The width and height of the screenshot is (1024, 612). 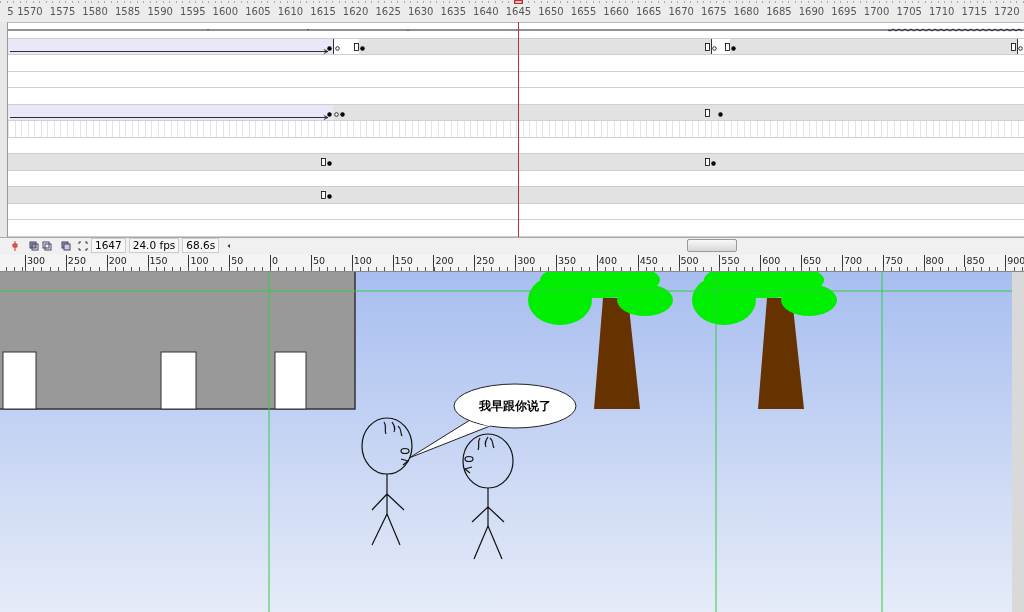 I want to click on frame-number: 1580, so click(x=95, y=11).